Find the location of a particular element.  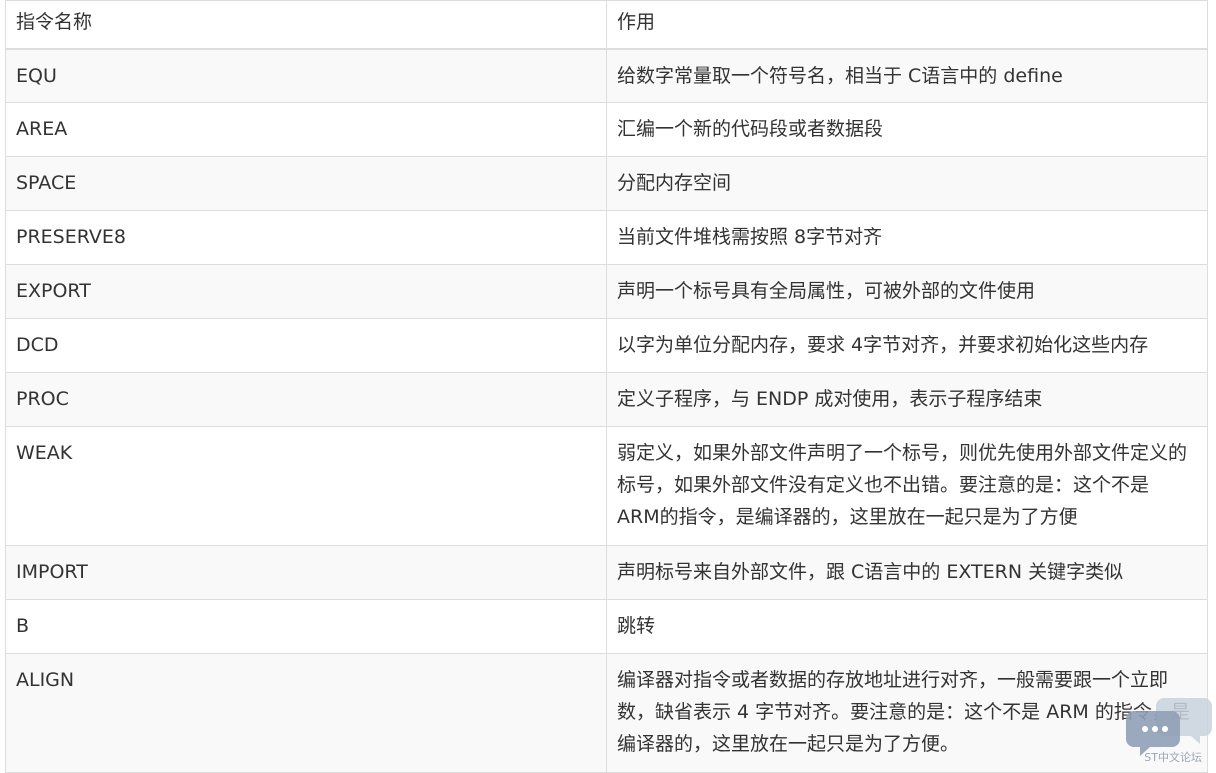

cell-desc: 定义子程序，与 ENDP 成对使用，表示子程序结束 is located at coordinates (907, 399).